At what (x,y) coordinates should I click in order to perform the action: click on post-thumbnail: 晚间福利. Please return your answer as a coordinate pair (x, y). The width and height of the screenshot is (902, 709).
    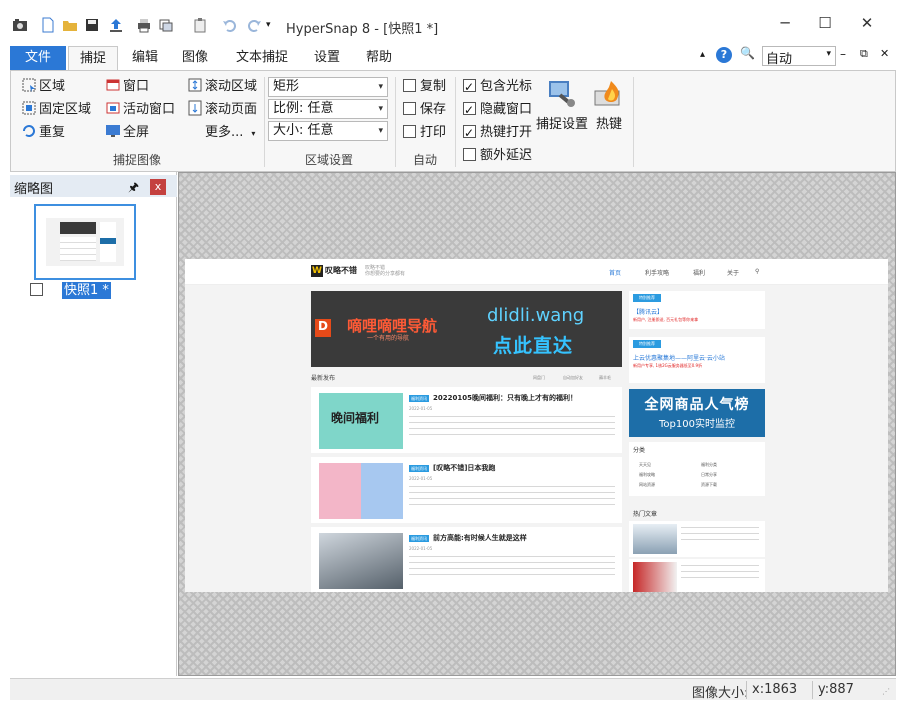
    Looking at the image, I should click on (361, 421).